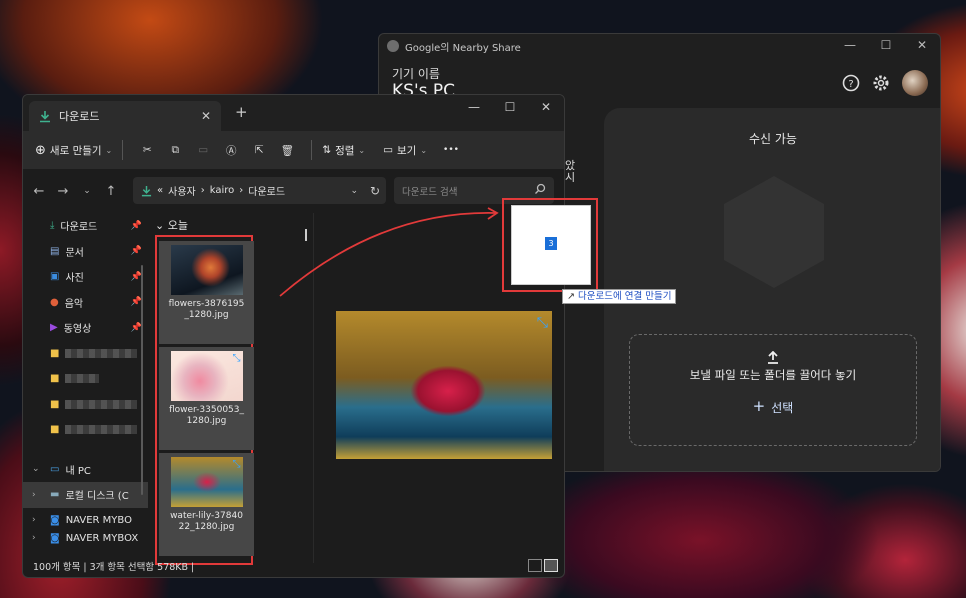 This screenshot has width=966, height=598. Describe the element at coordinates (551, 243) in the screenshot. I see `drag-count-badge: 3` at that location.